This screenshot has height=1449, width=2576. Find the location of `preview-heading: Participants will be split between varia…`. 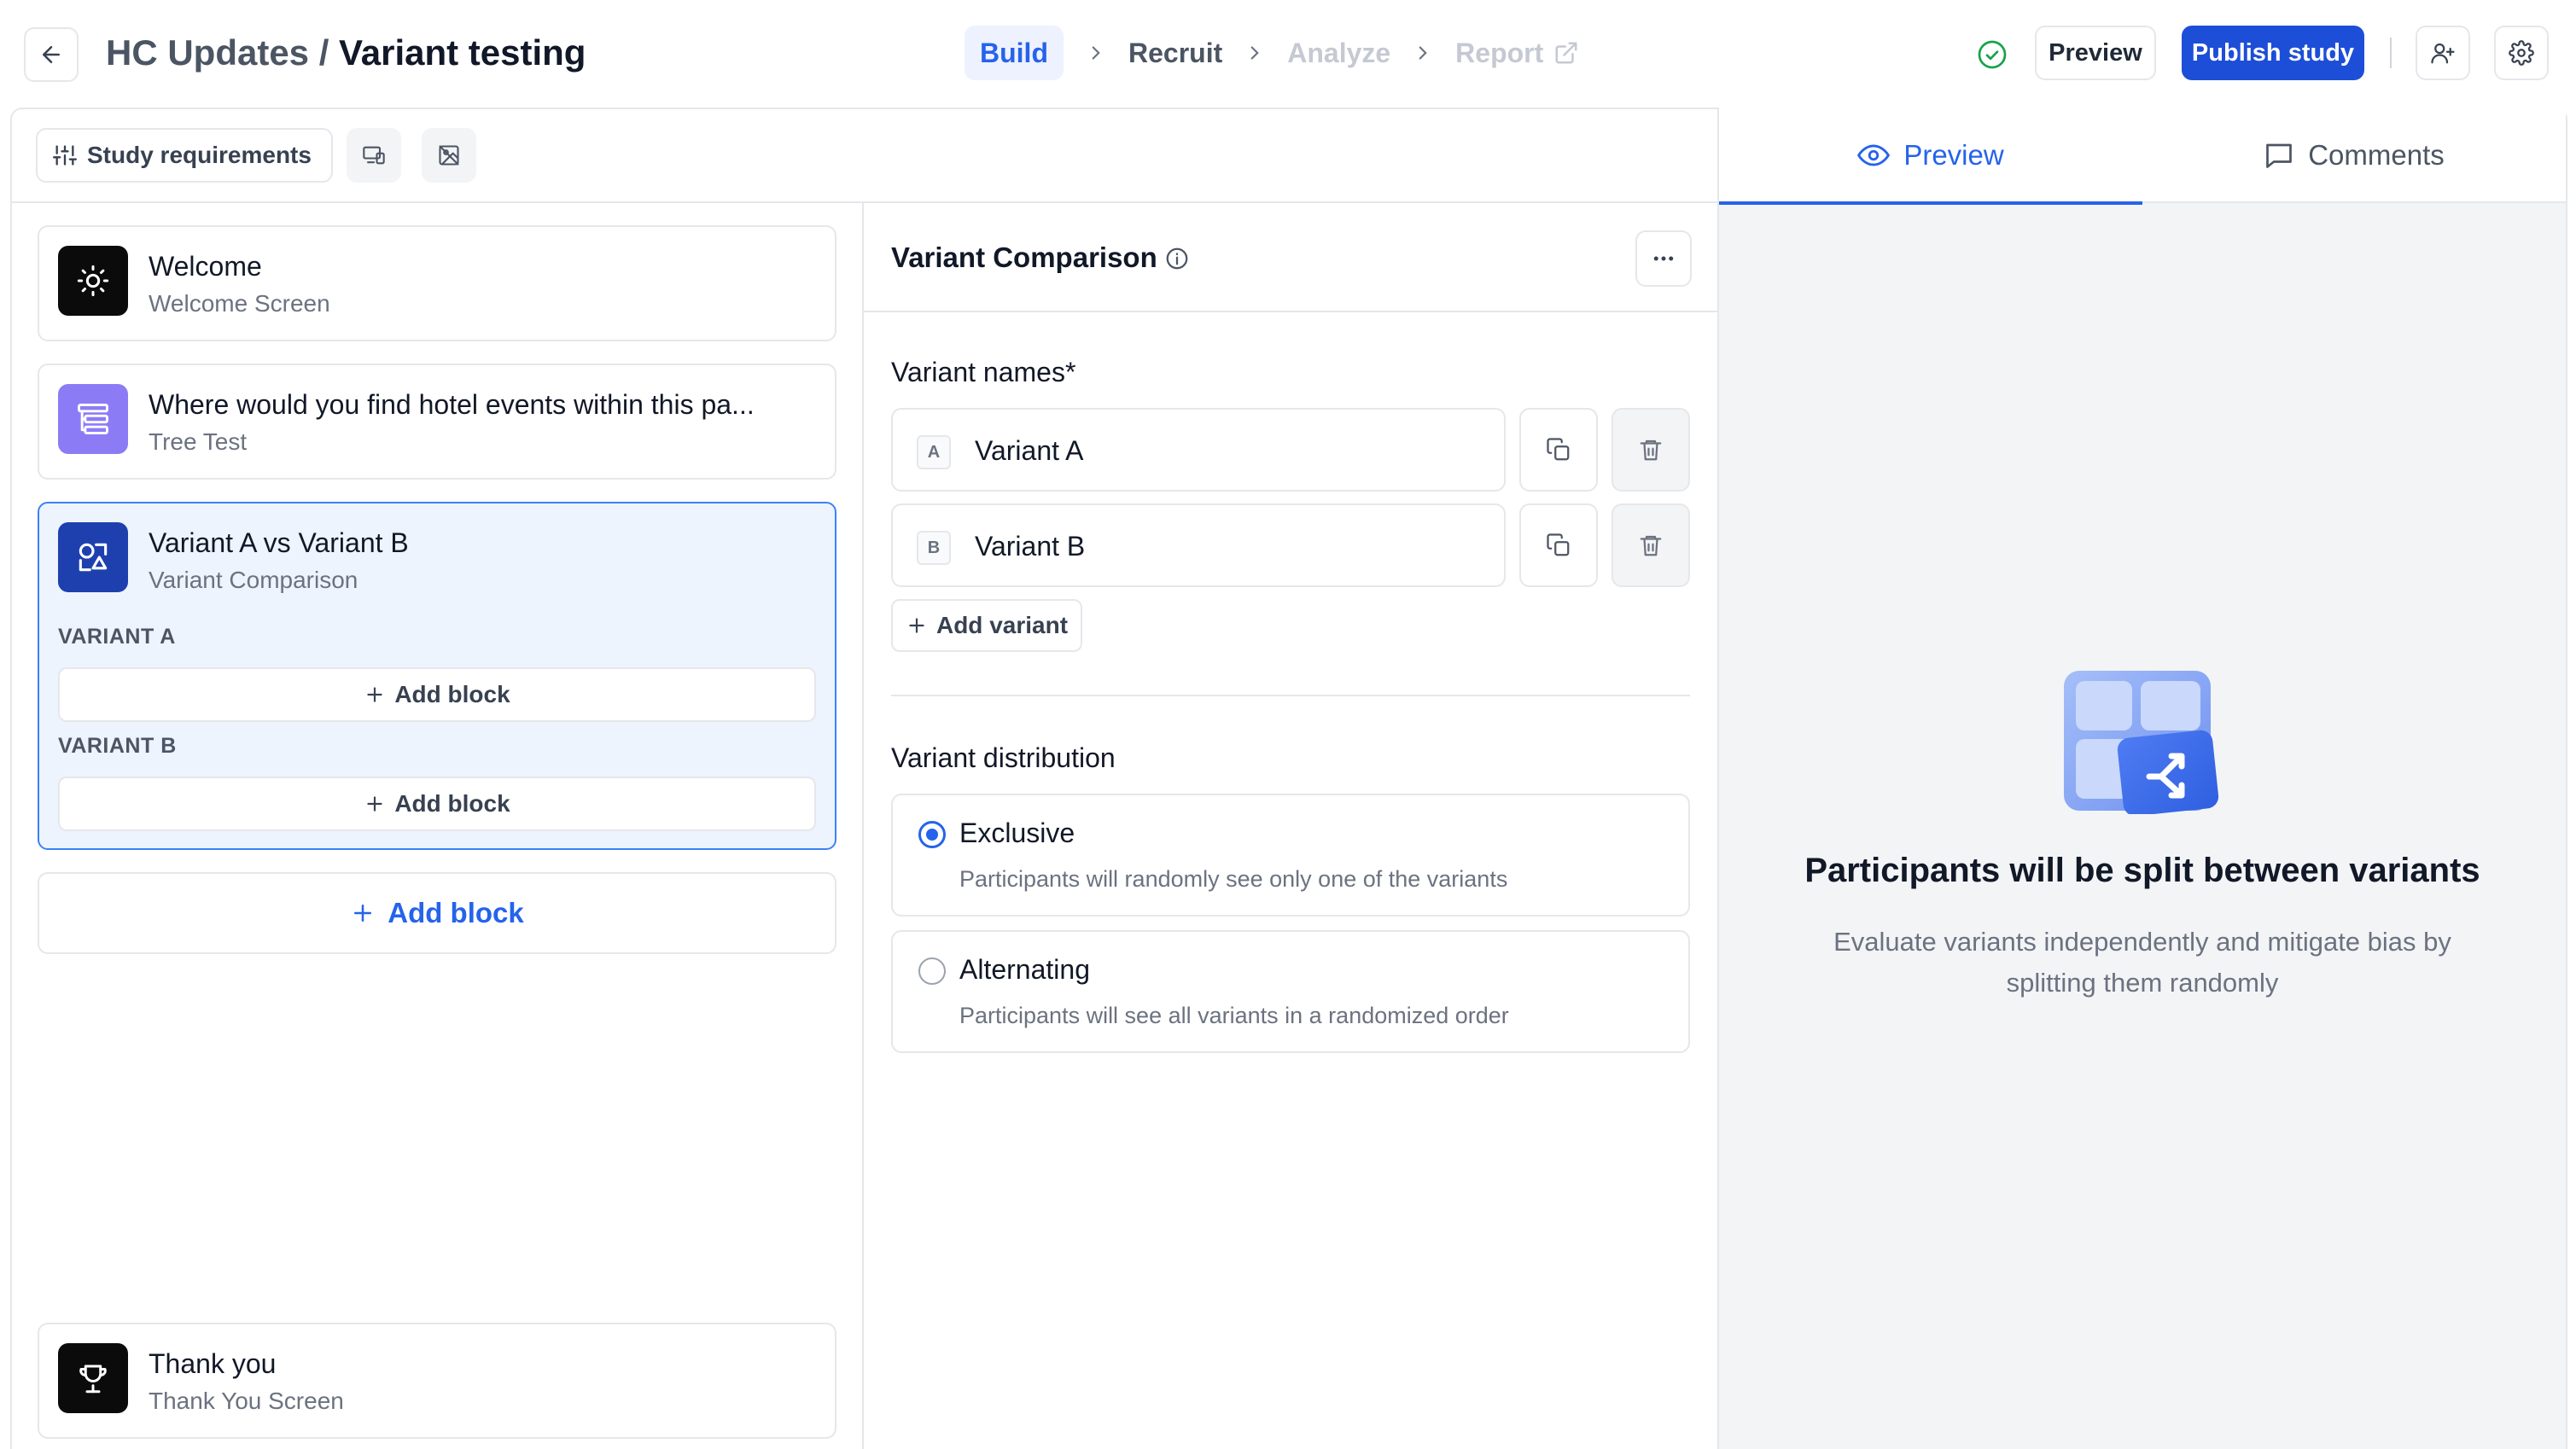

preview-heading: Participants will be split between varia… is located at coordinates (2142, 870).